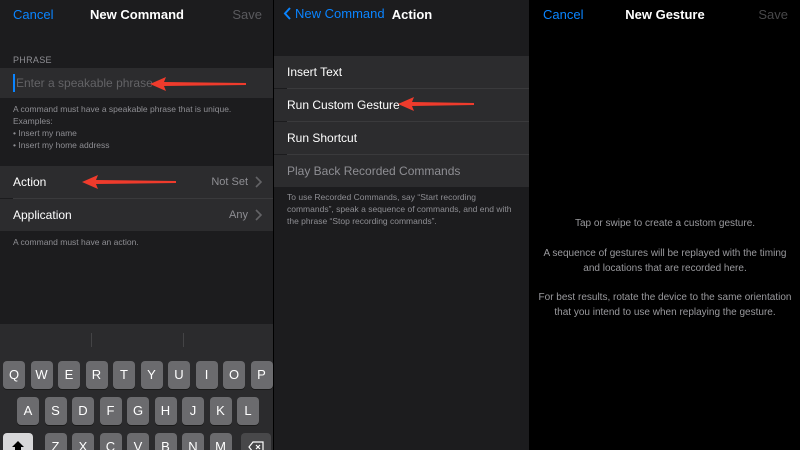 The width and height of the screenshot is (800, 450). What do you see at coordinates (193, 411) in the screenshot?
I see `key-j: J` at bounding box center [193, 411].